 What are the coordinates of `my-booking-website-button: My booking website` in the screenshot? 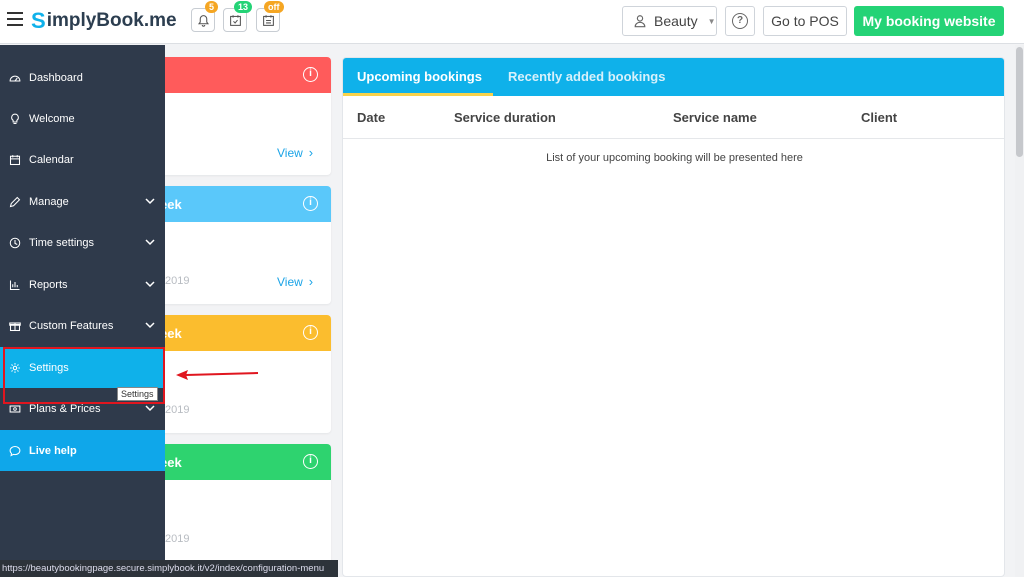 It's located at (929, 21).